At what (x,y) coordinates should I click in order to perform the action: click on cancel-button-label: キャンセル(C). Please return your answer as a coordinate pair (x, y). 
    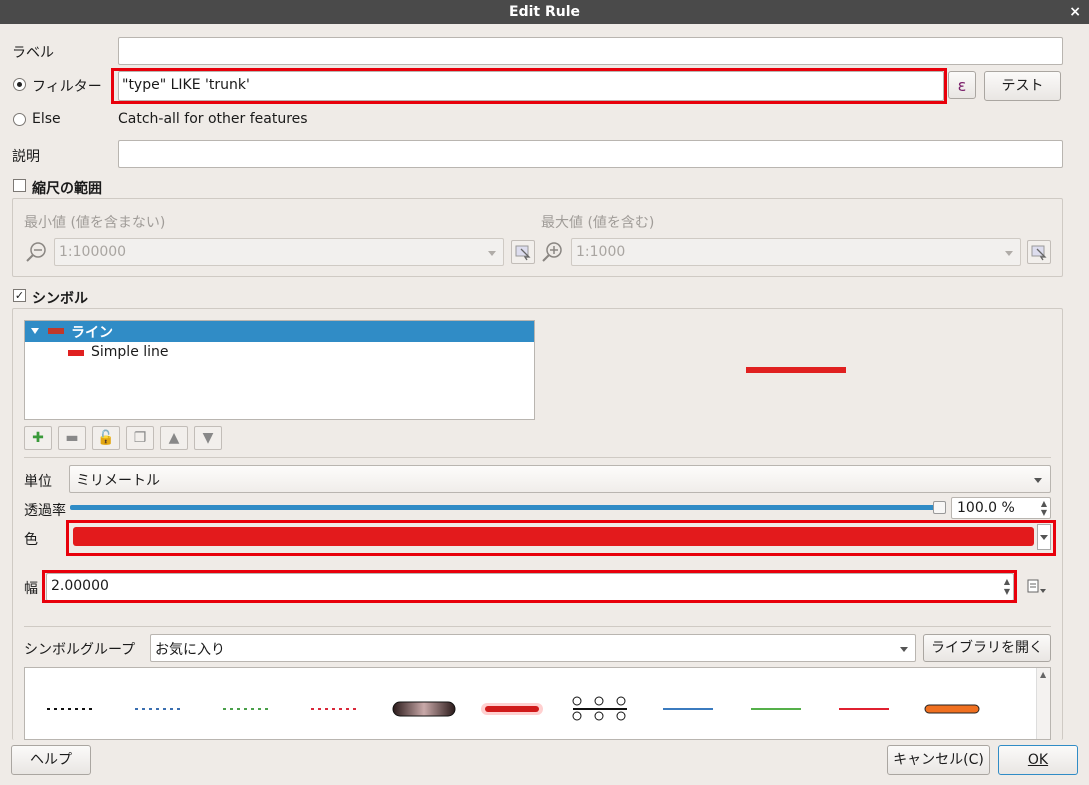
    Looking at the image, I should click on (938, 760).